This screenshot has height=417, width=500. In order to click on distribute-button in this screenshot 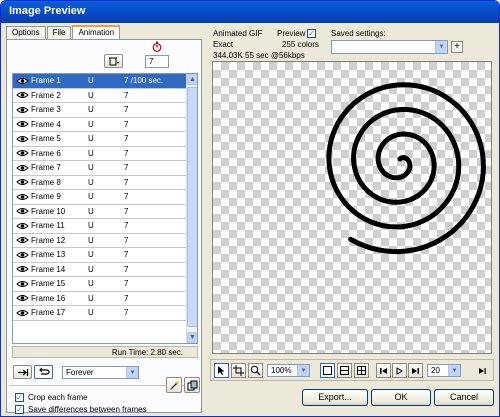, I will do `click(174, 385)`.